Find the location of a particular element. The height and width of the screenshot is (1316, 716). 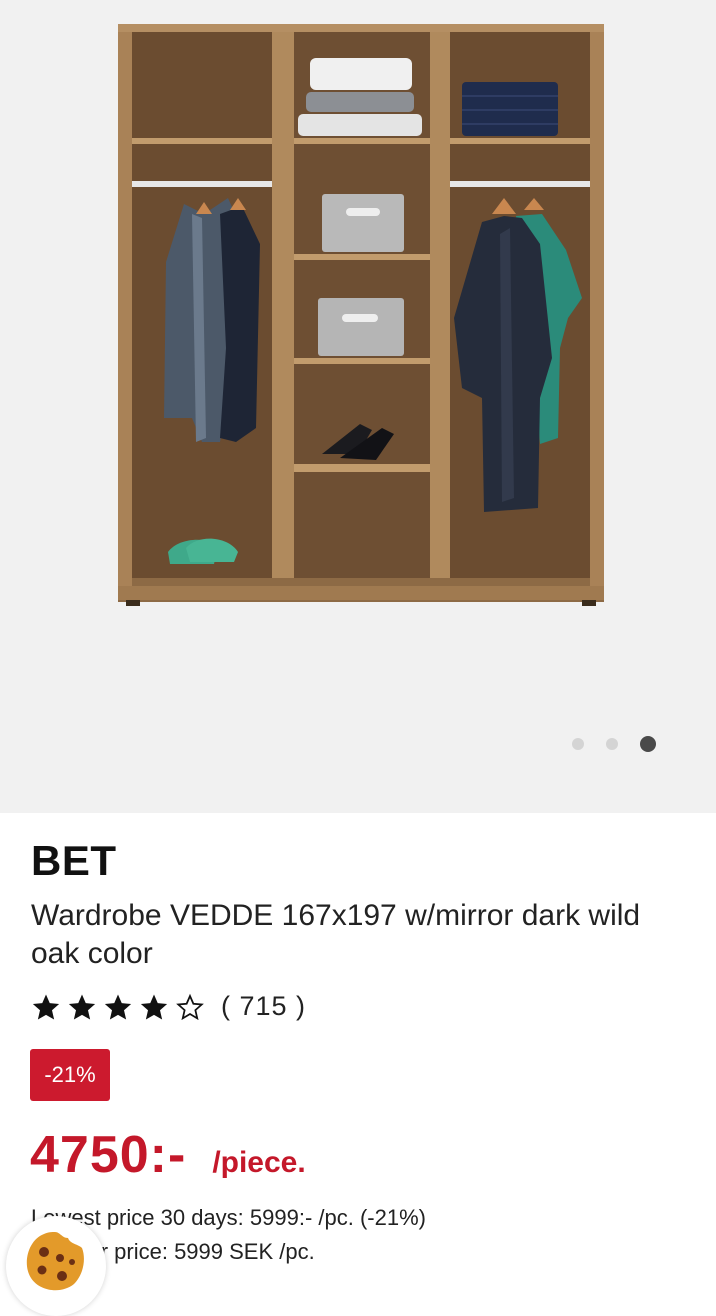

carousel-indicator is located at coordinates (625, 744).